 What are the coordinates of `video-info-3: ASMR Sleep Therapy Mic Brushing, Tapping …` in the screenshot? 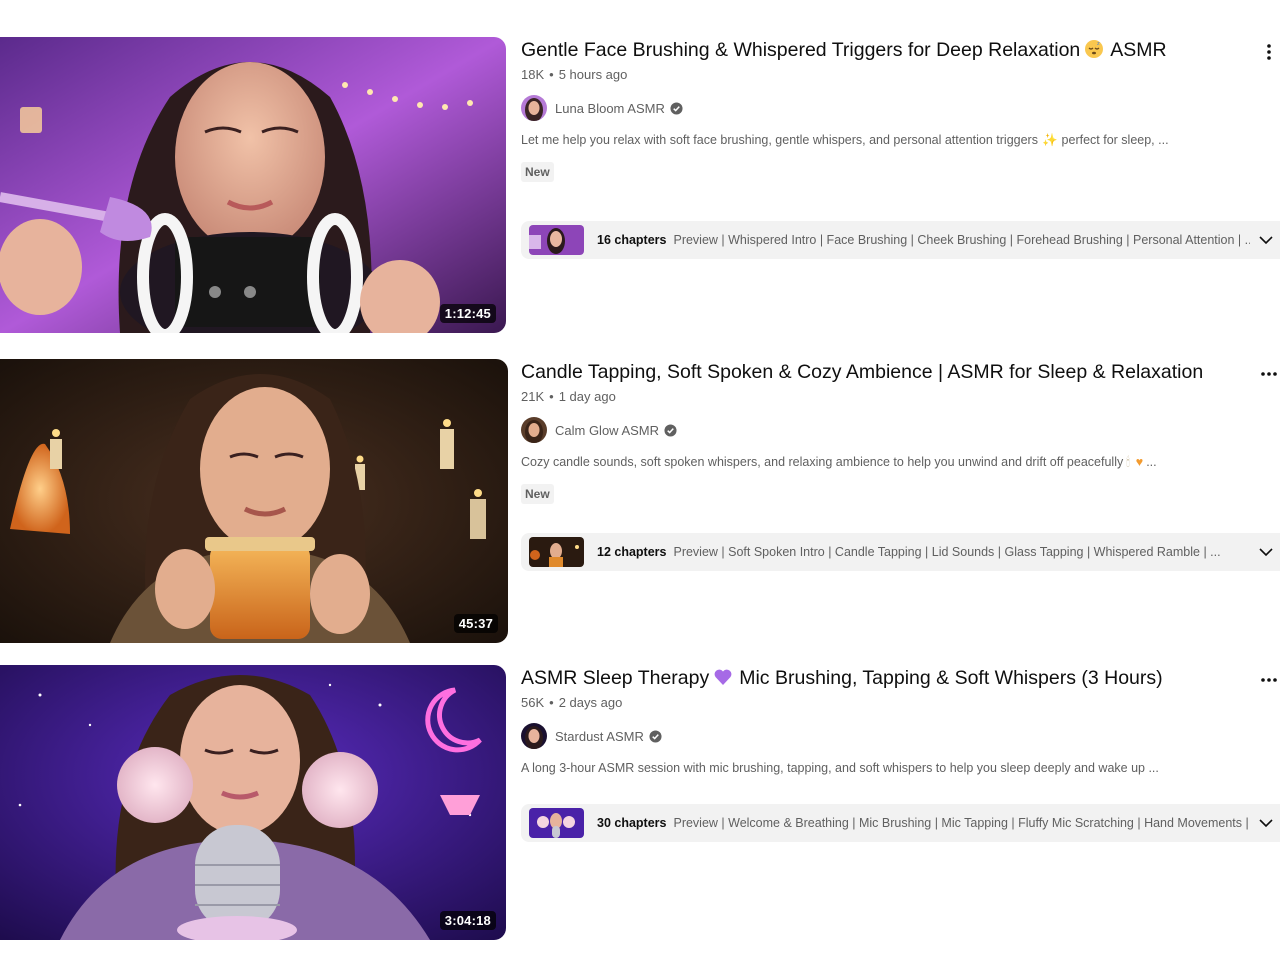 It's located at (891, 720).